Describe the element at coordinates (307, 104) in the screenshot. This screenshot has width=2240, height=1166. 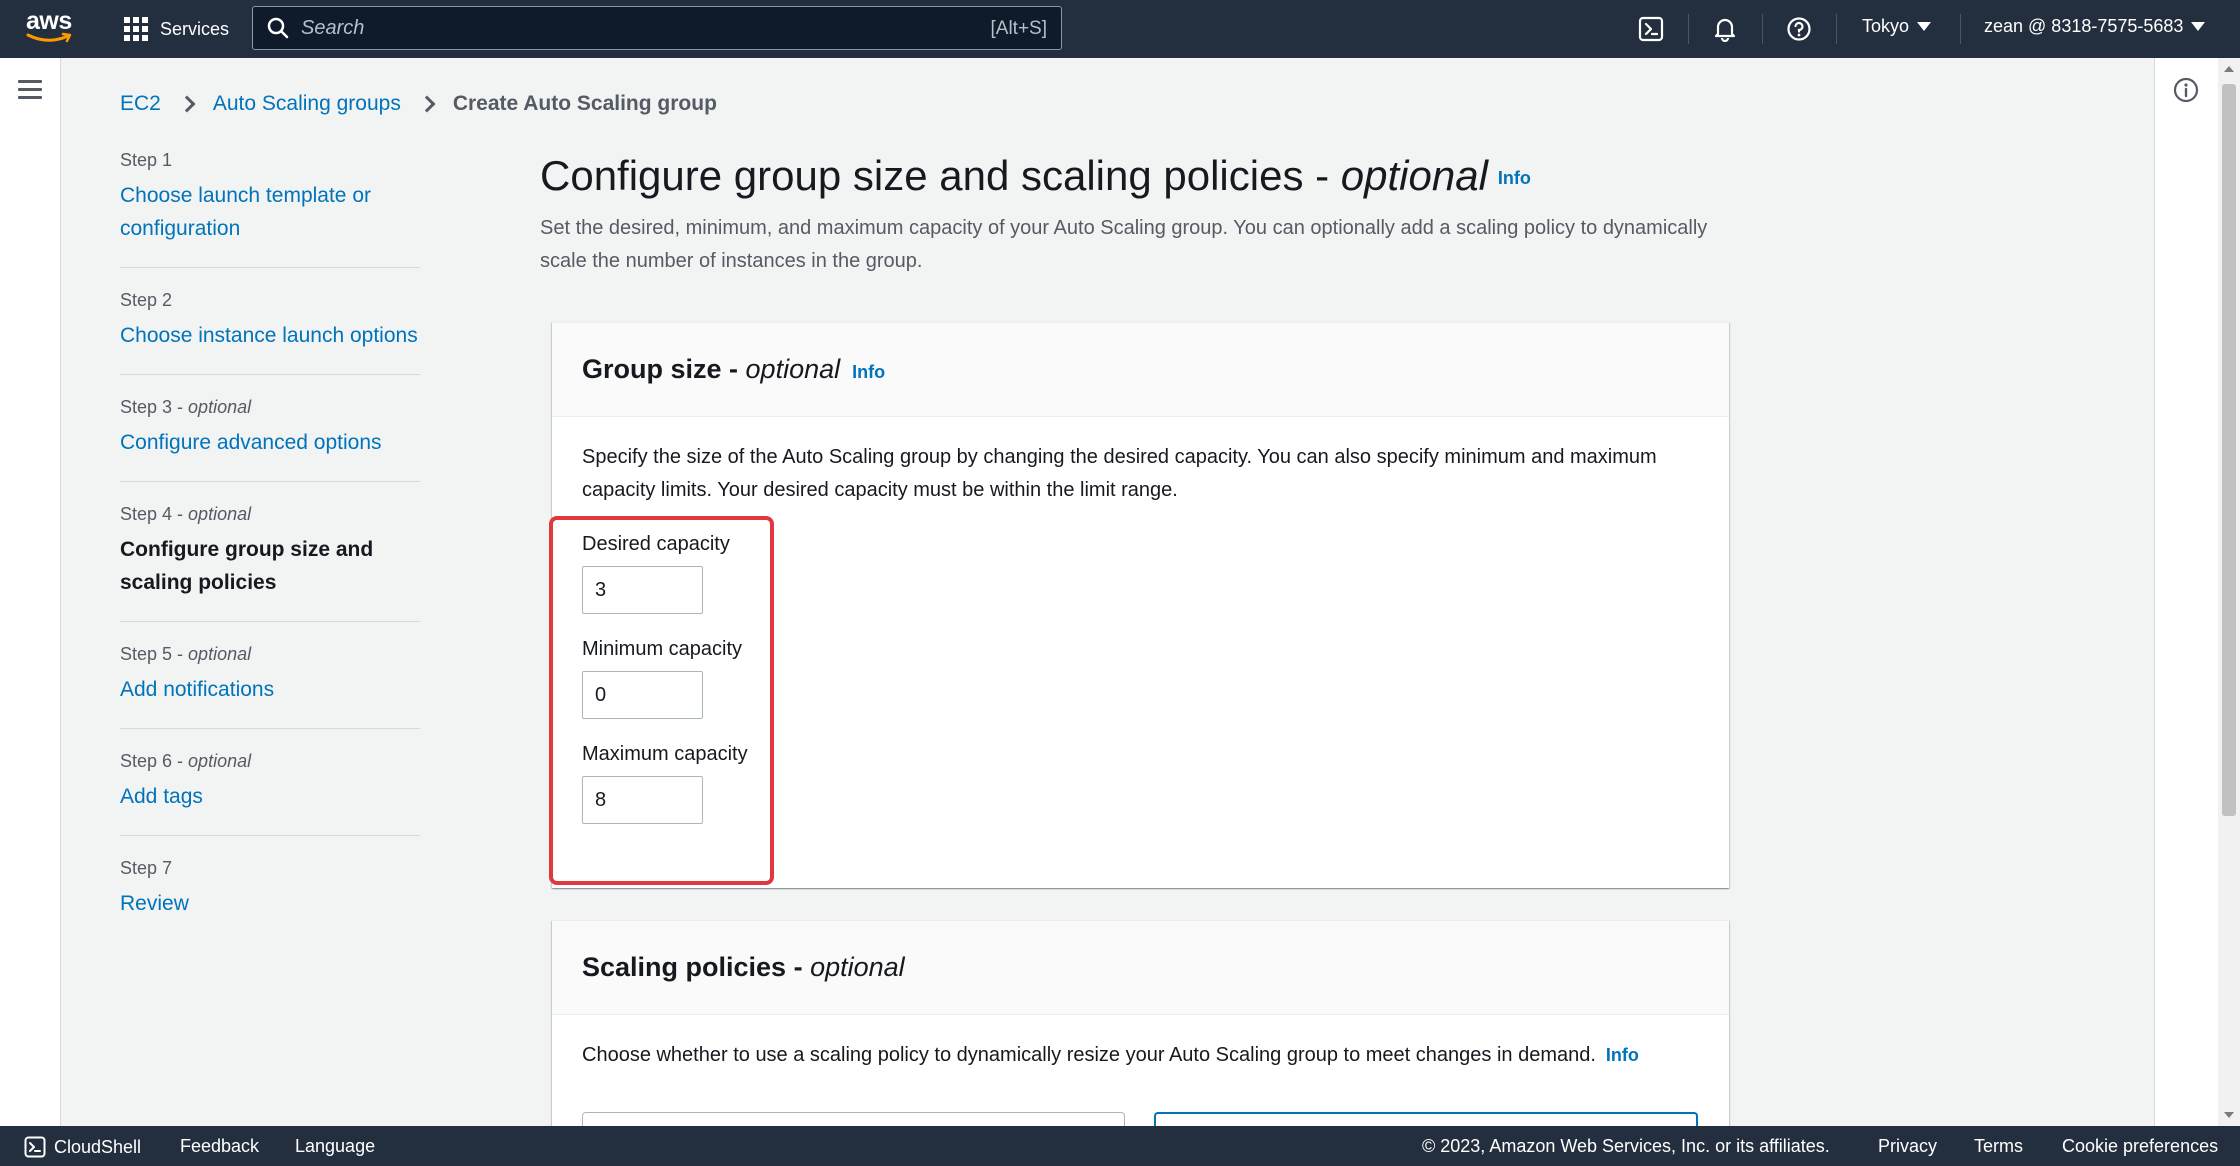
I see `breadcrumb-auto-scaling-groups: Auto Scaling groups` at that location.